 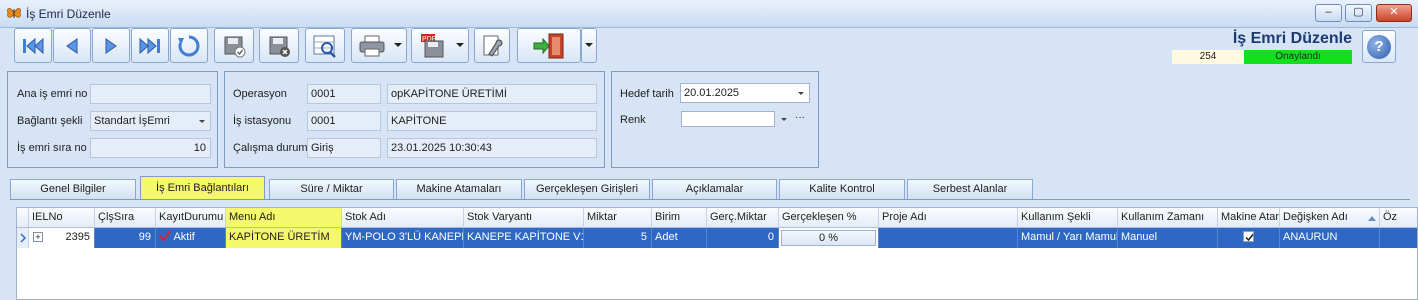 What do you see at coordinates (62, 218) in the screenshot?
I see `column-header: IELNo` at bounding box center [62, 218].